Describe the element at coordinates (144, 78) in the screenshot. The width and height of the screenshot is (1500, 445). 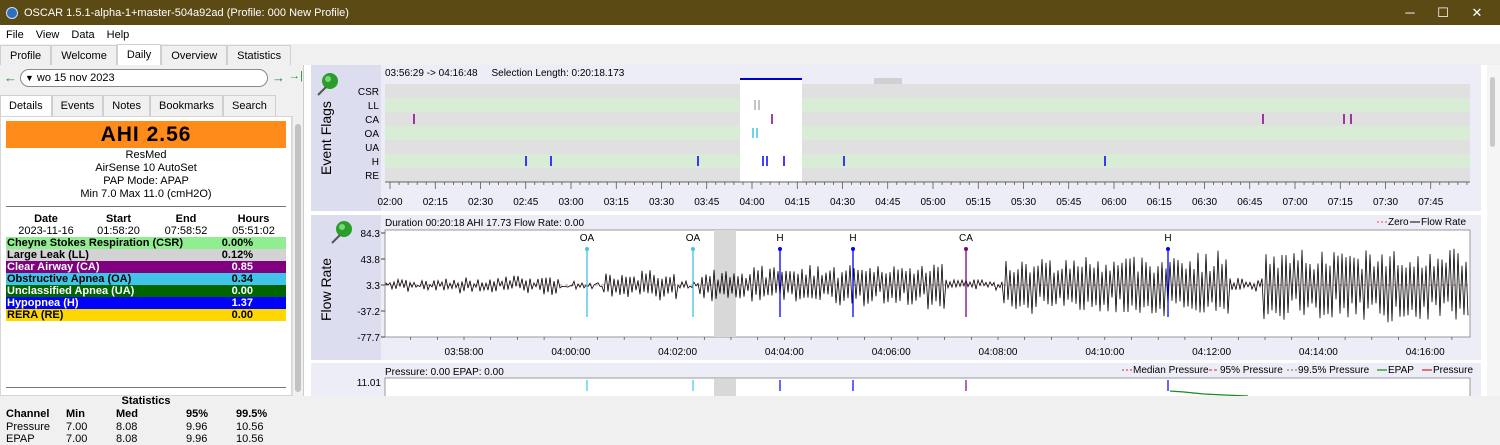
I see `date-picker: ▼ wo 15 nov 2023` at that location.